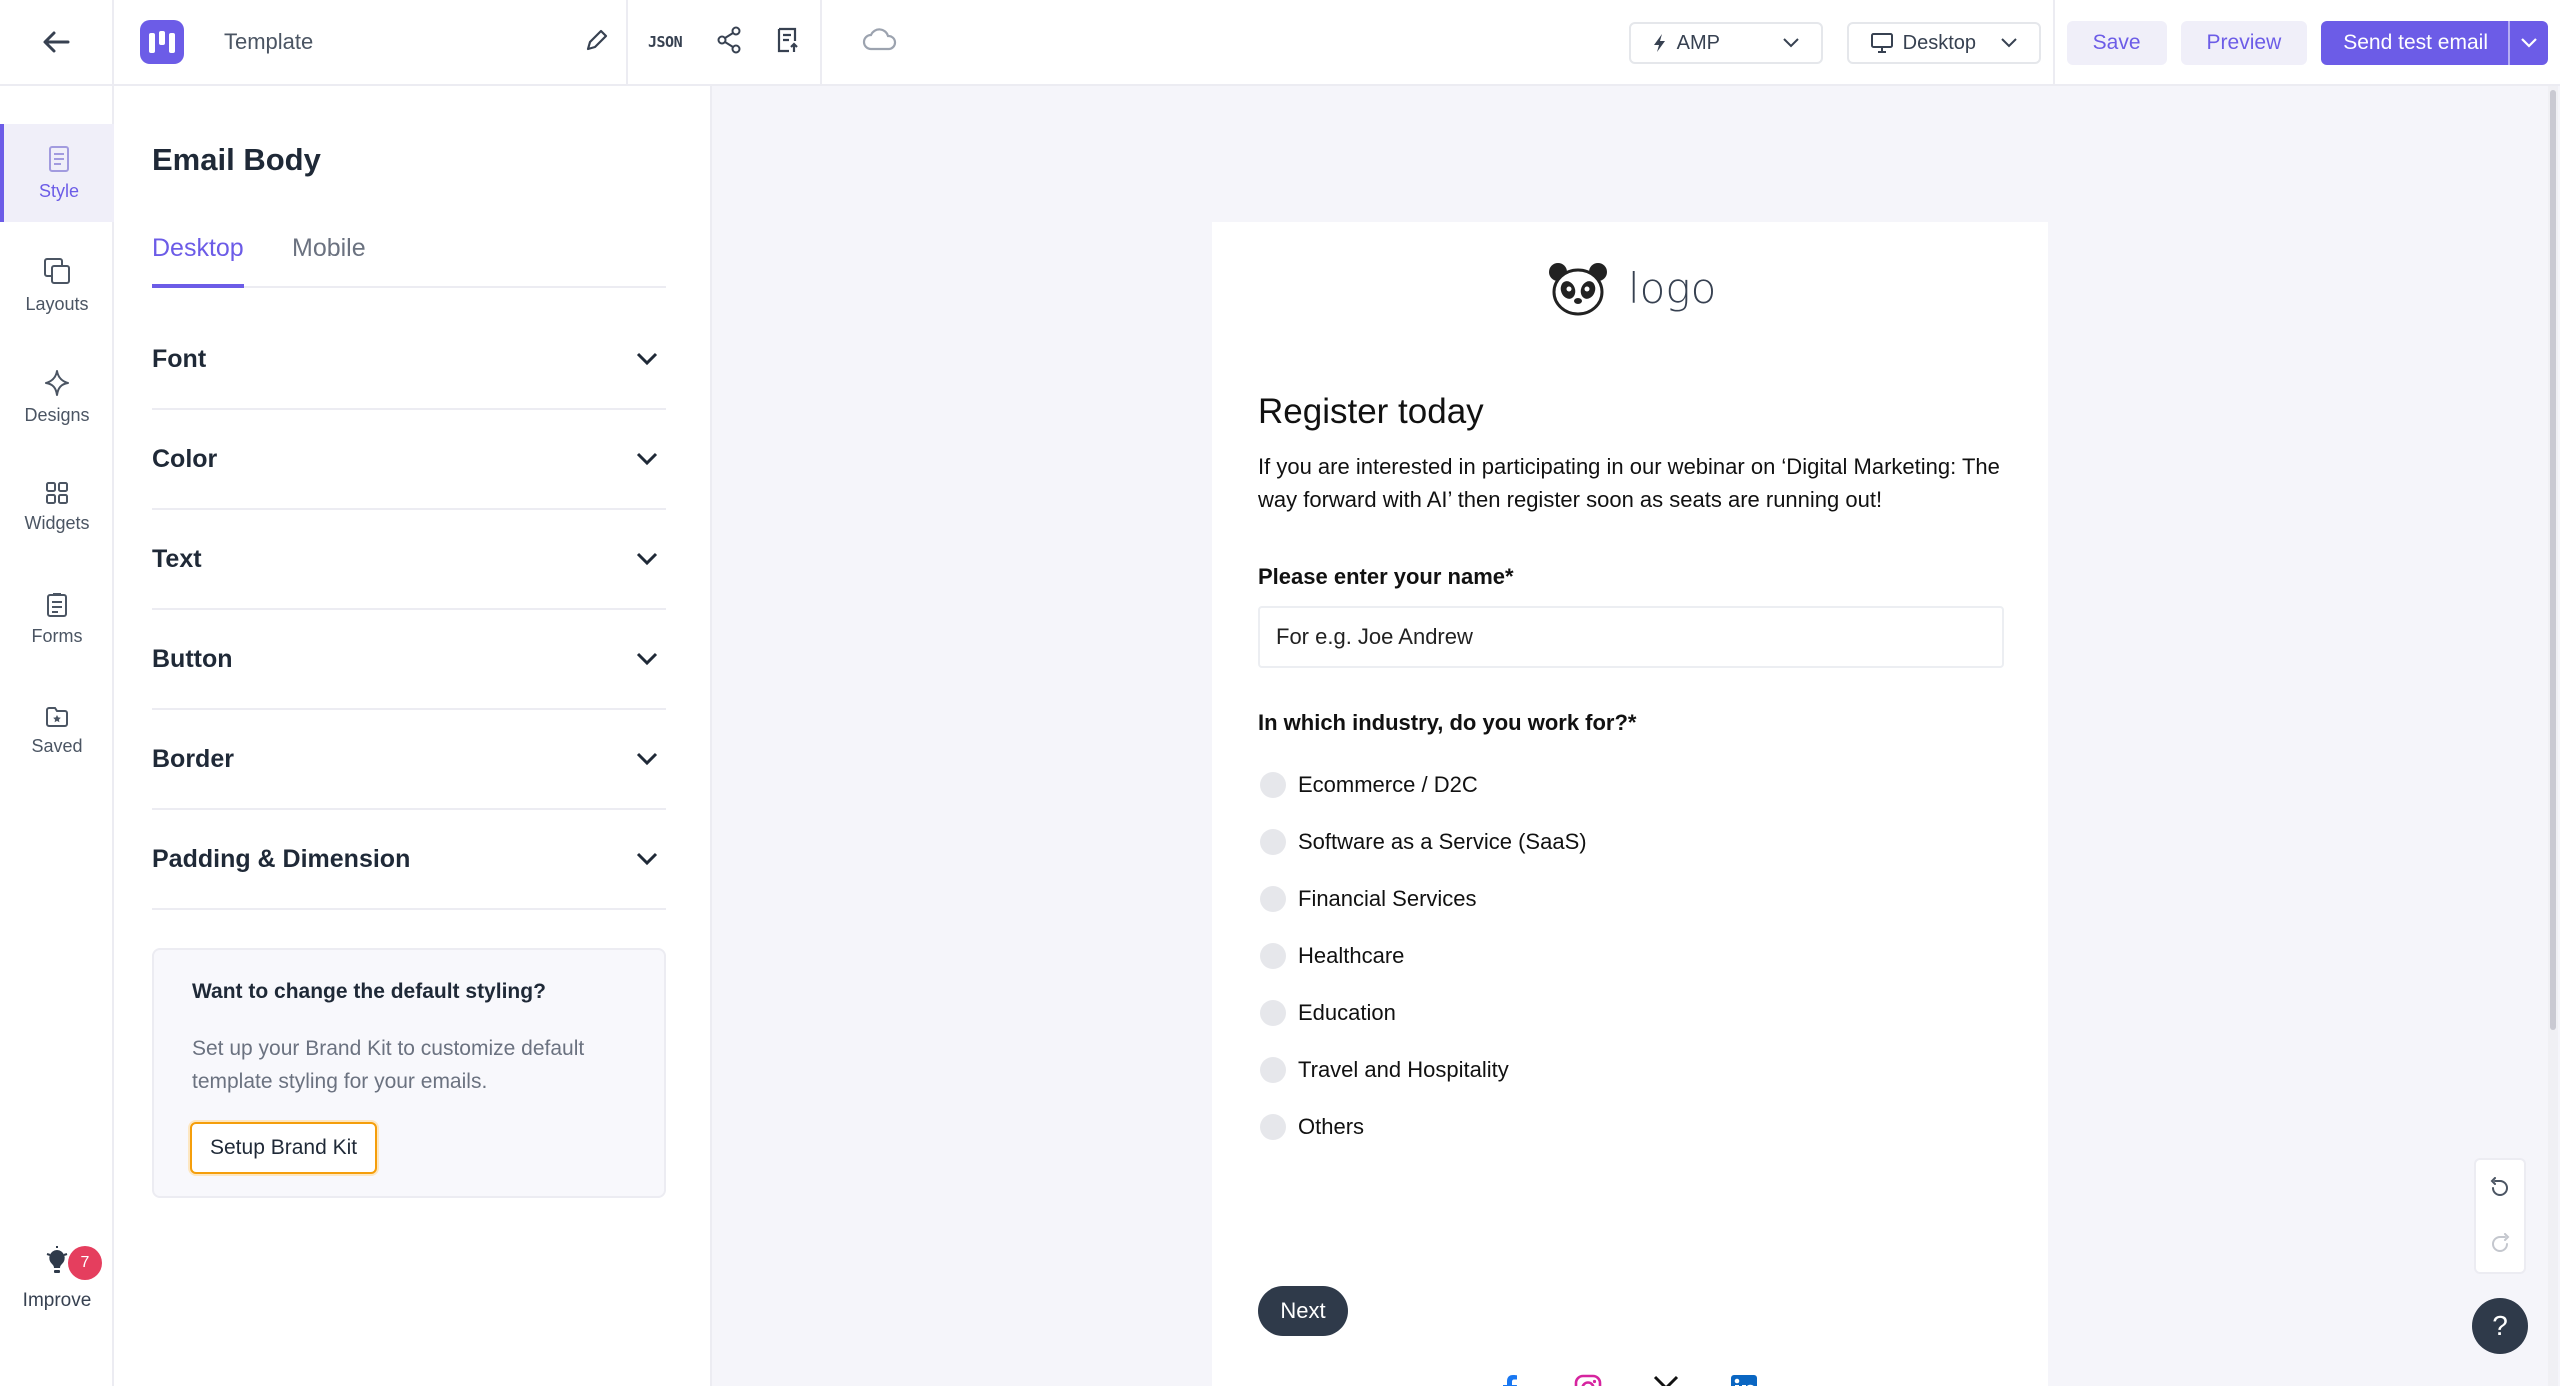  I want to click on rail-item-designs: Designs, so click(57, 397).